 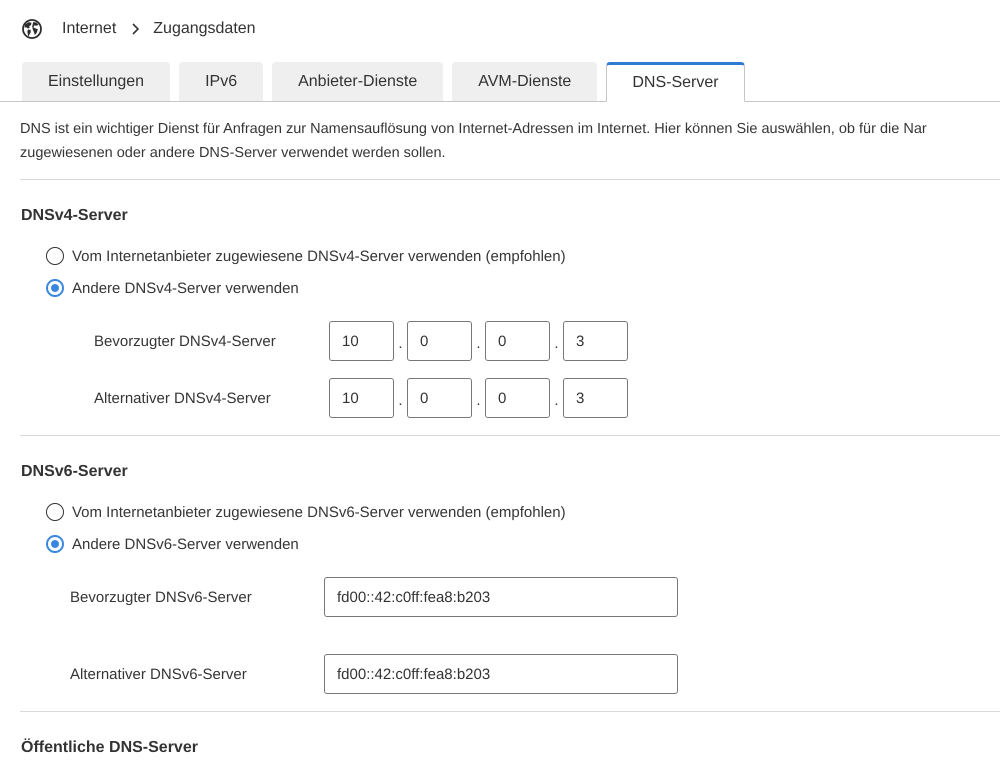 What do you see at coordinates (525, 81) in the screenshot?
I see `tab: AVM-Dienste` at bounding box center [525, 81].